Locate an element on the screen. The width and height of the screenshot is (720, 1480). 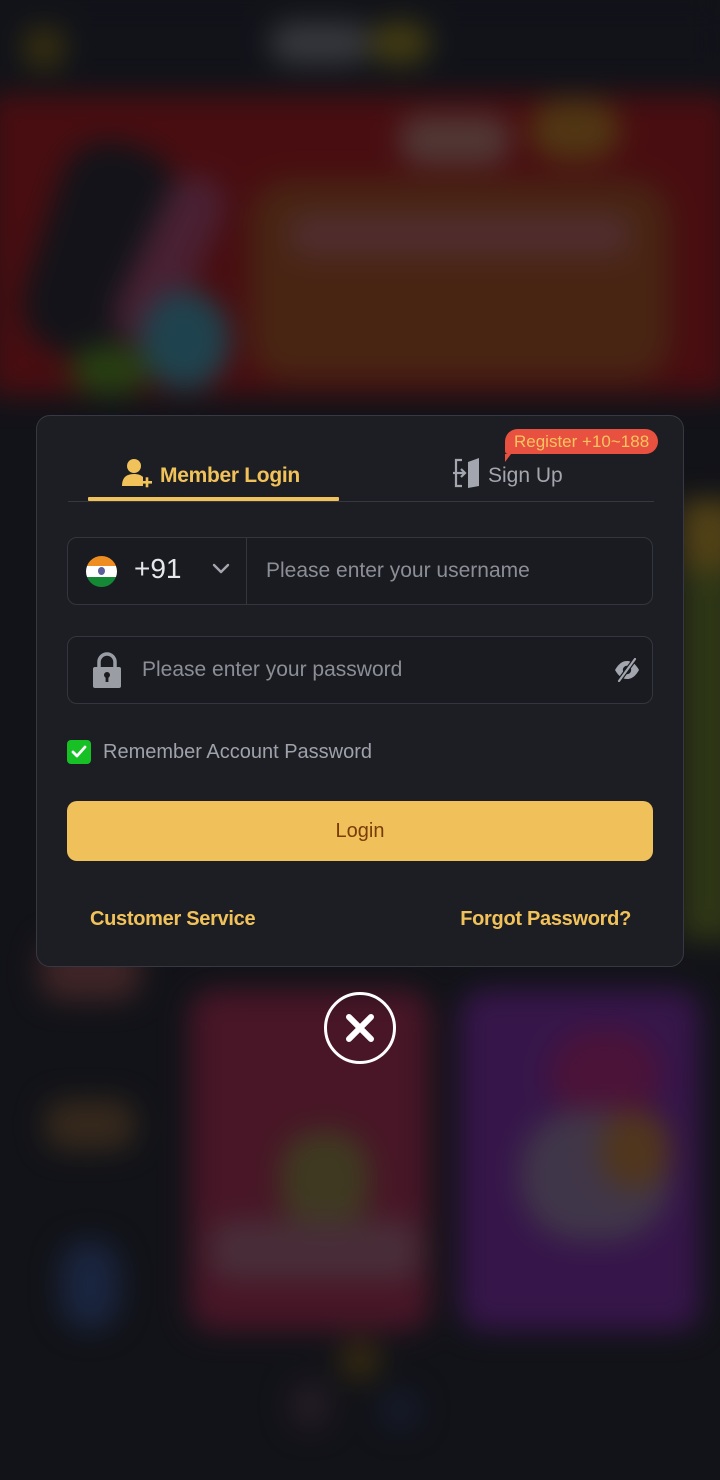
lock-icon is located at coordinates (107, 672).